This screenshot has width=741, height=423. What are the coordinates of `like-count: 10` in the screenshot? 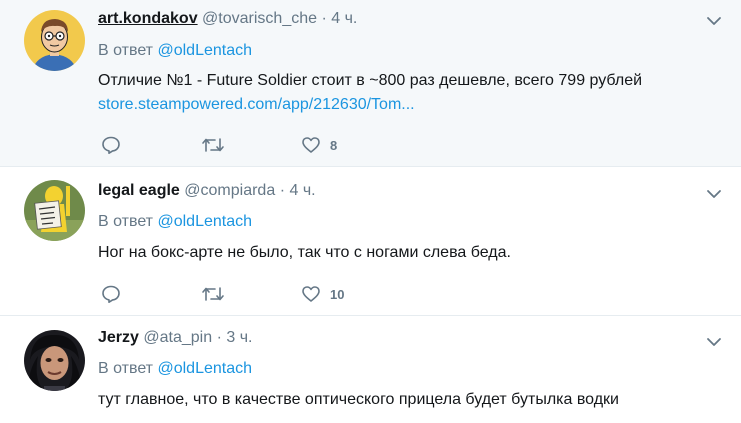 It's located at (337, 294).